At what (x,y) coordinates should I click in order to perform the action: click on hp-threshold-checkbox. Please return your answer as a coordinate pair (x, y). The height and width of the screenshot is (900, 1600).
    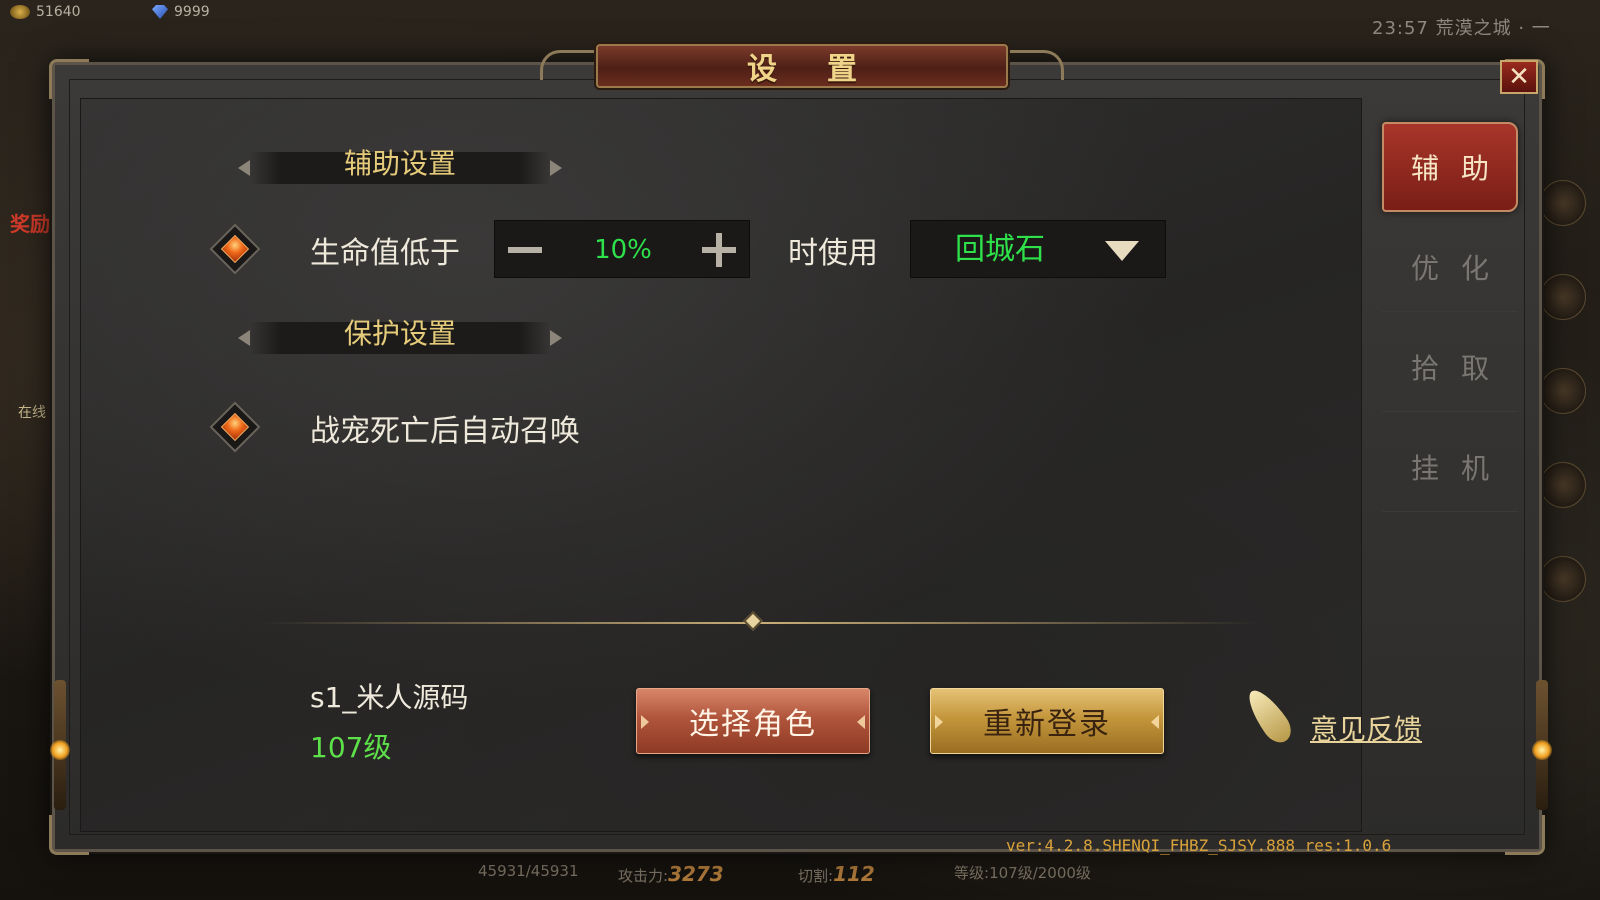
    Looking at the image, I should click on (235, 249).